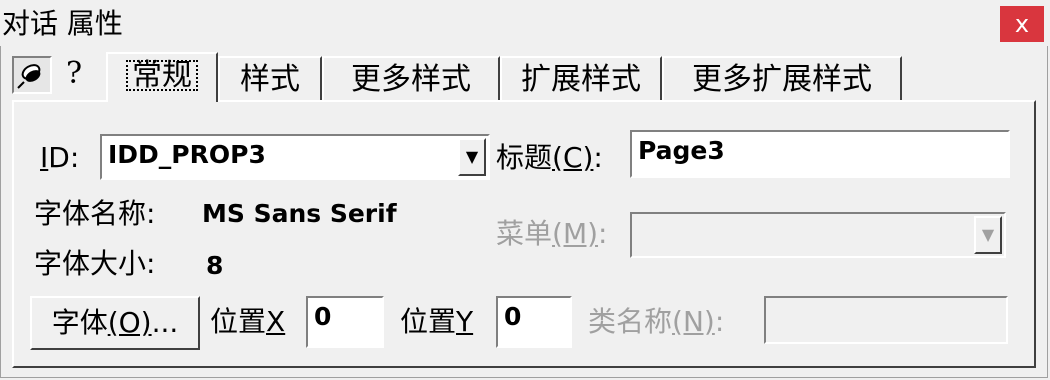 This screenshot has width=1050, height=380. What do you see at coordinates (581, 78) in the screenshot?
I see `tab-extended-styles: 扩展样式` at bounding box center [581, 78].